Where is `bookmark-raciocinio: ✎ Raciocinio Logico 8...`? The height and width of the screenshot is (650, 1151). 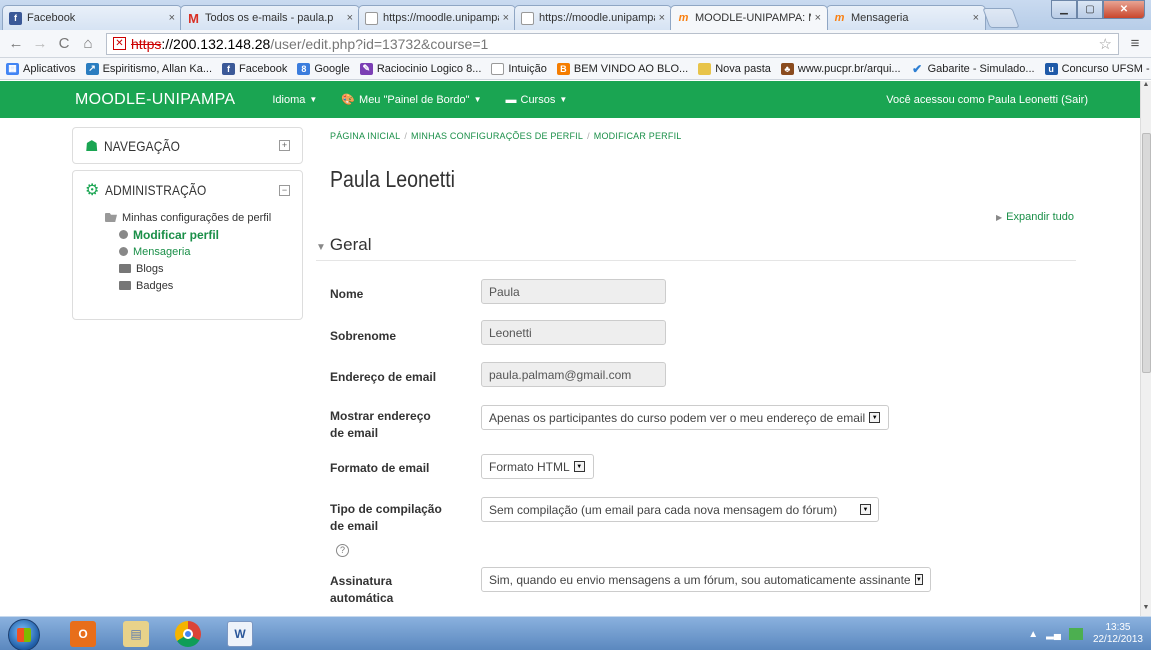
bookmark-raciocinio: ✎ Raciocinio Logico 8... is located at coordinates (420, 68).